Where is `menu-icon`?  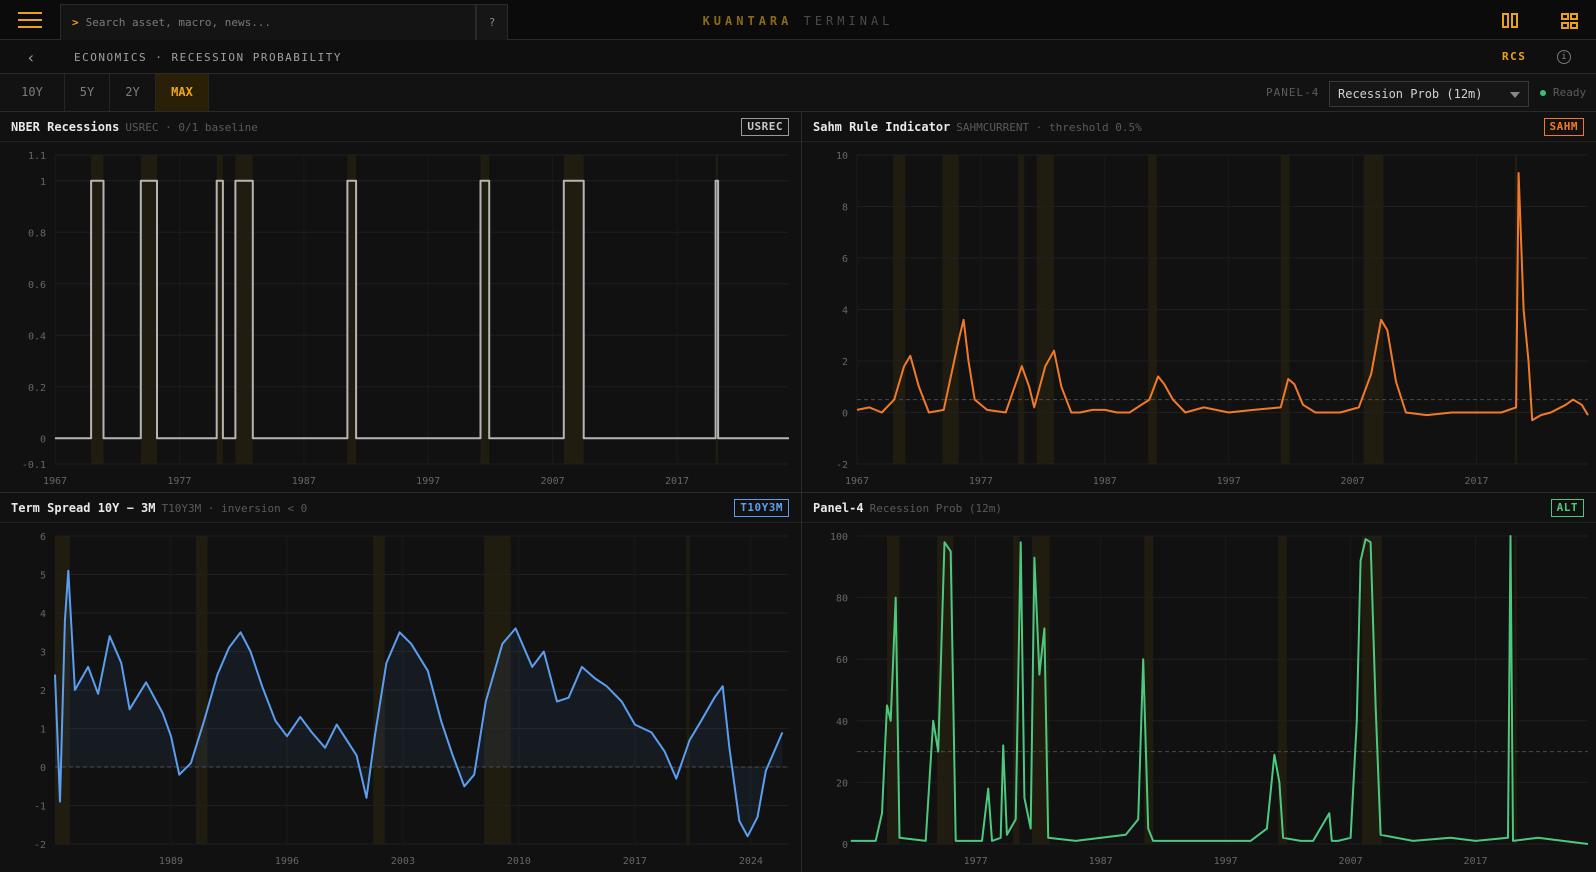
menu-icon is located at coordinates (30, 21).